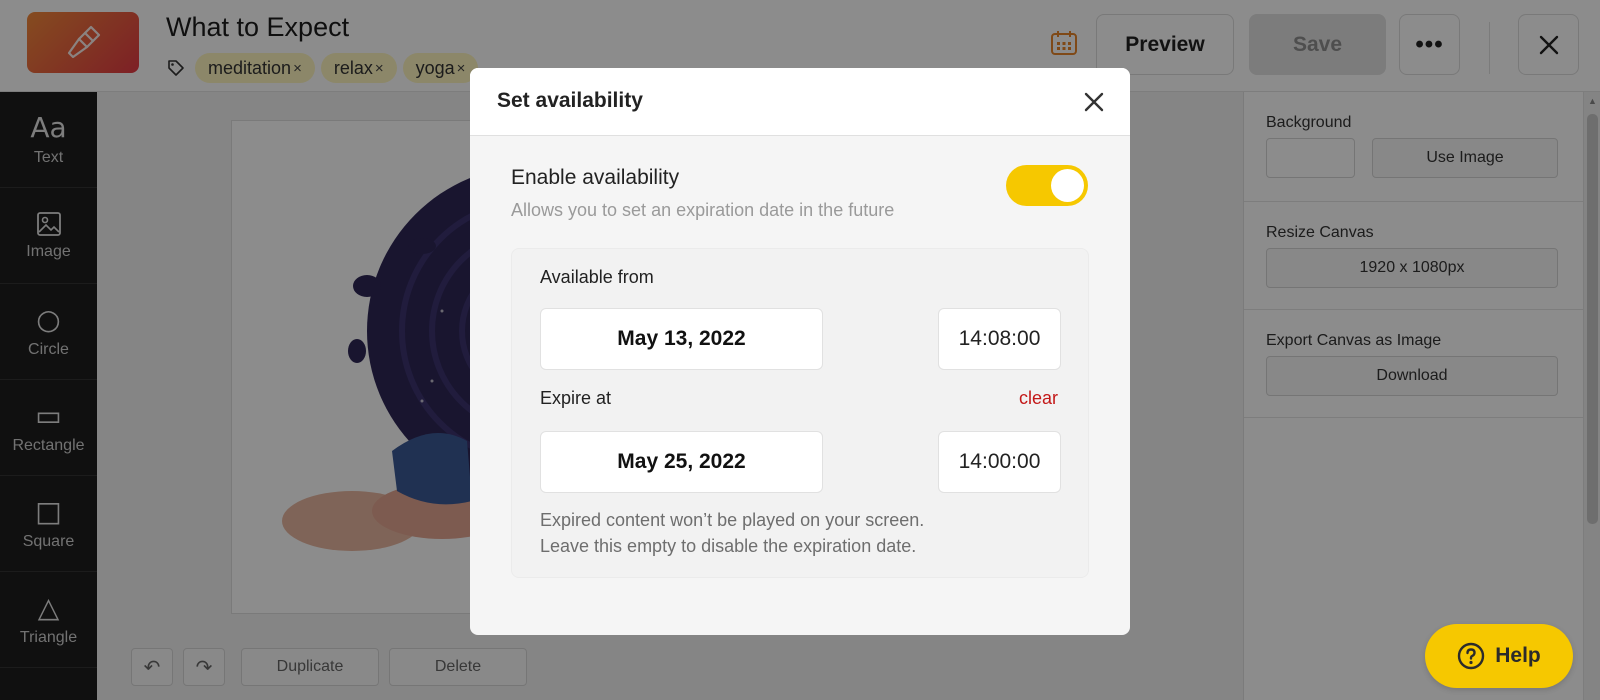  What do you see at coordinates (999, 339) in the screenshot?
I see `available-from-time-field: 14:08:00` at bounding box center [999, 339].